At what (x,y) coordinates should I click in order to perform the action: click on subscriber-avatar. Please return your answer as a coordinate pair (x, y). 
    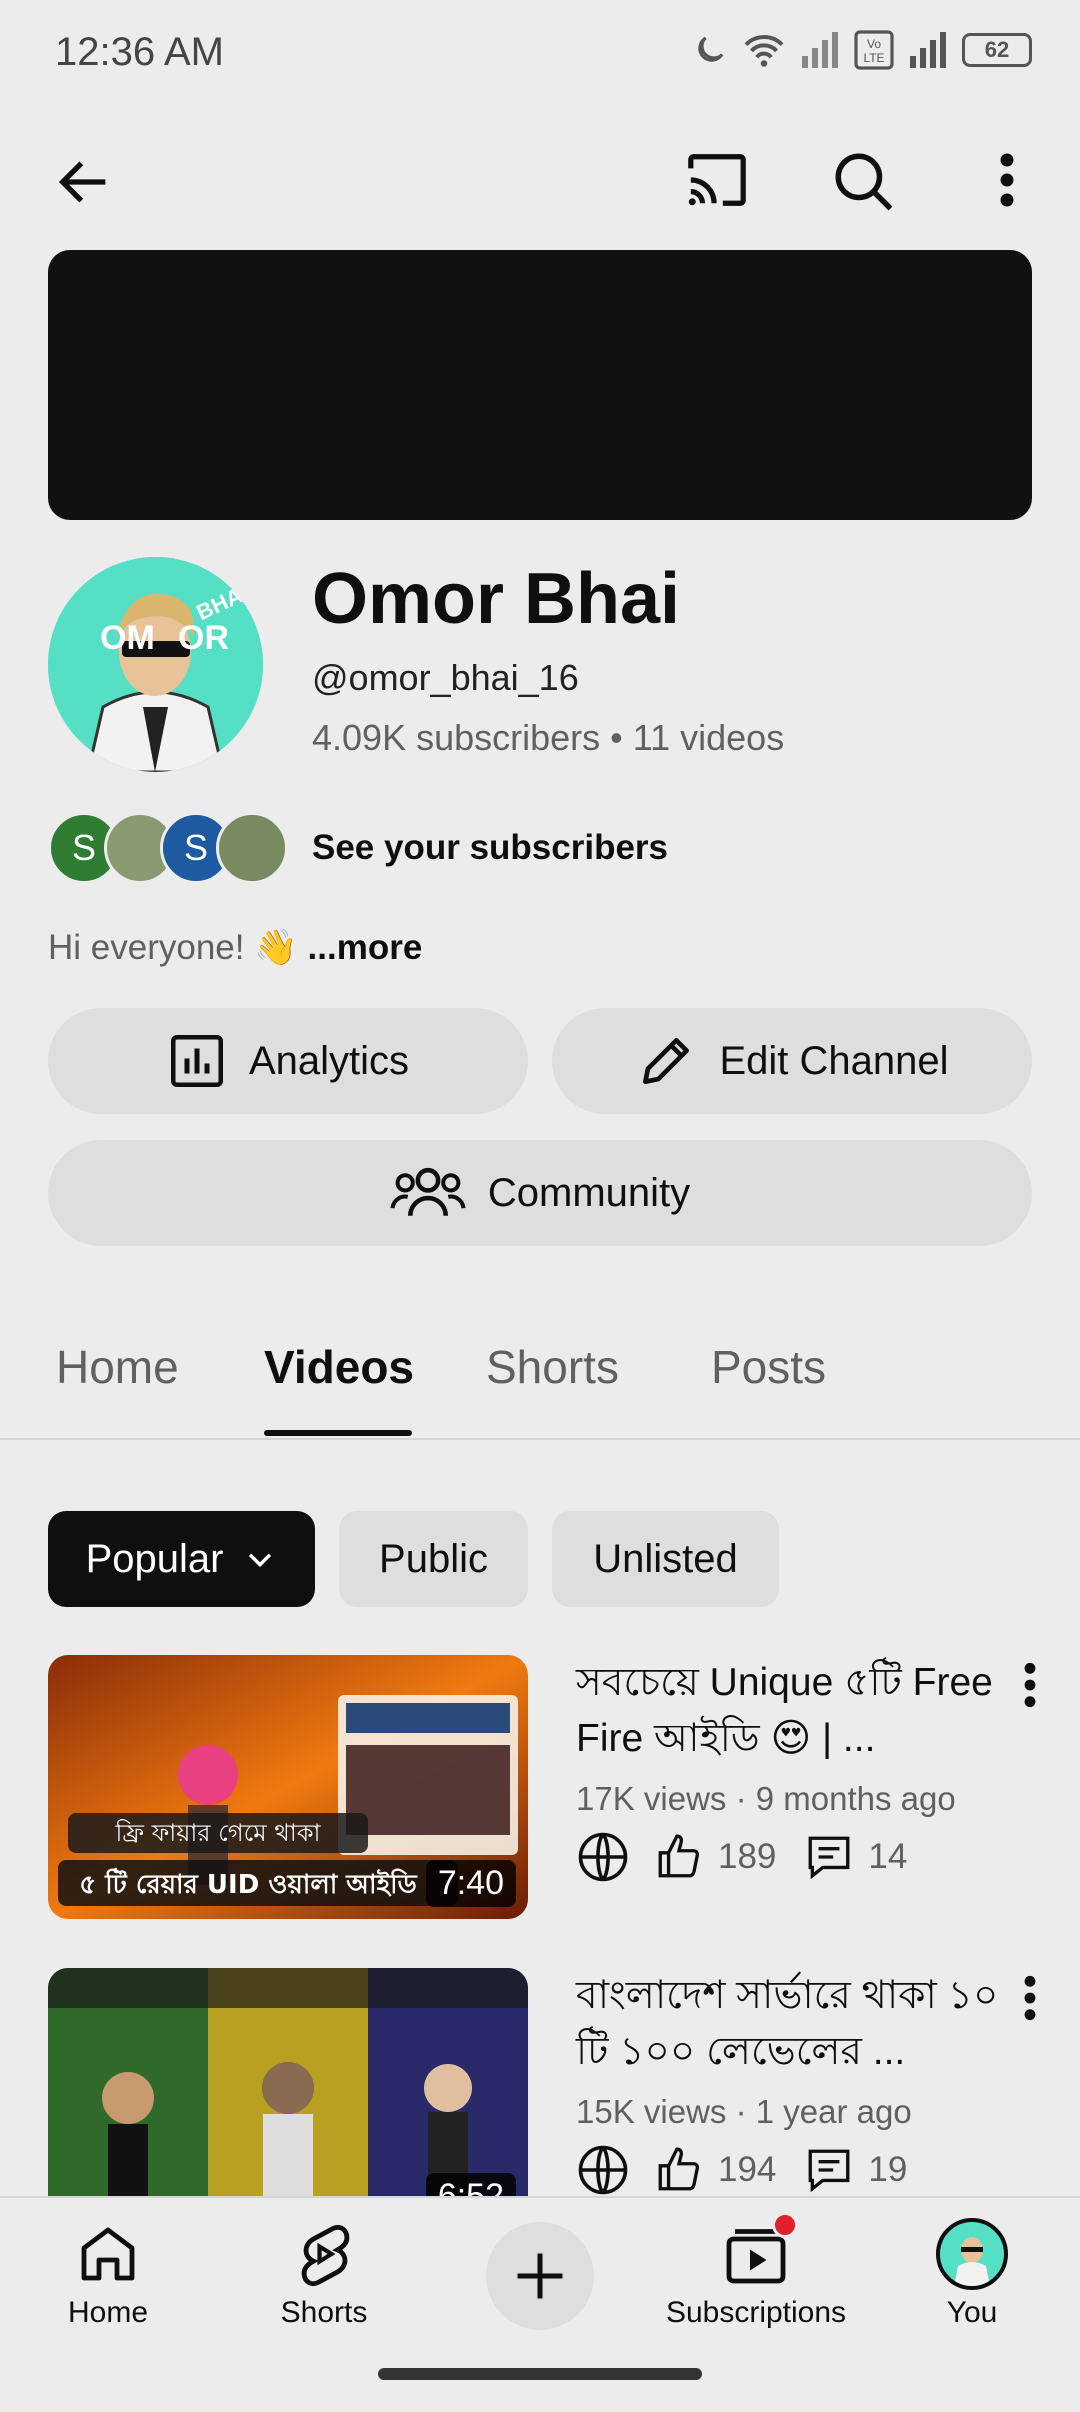
    Looking at the image, I should click on (252, 848).